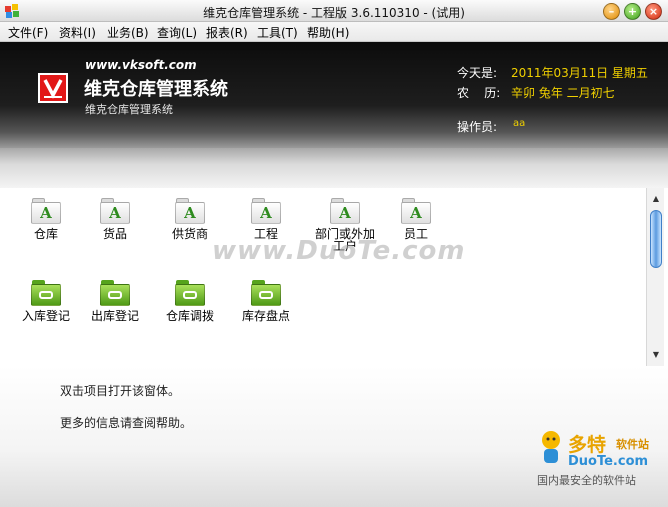  What do you see at coordinates (129, 109) in the screenshot?
I see `app-subtitle: 维克仓库管理系统` at bounding box center [129, 109].